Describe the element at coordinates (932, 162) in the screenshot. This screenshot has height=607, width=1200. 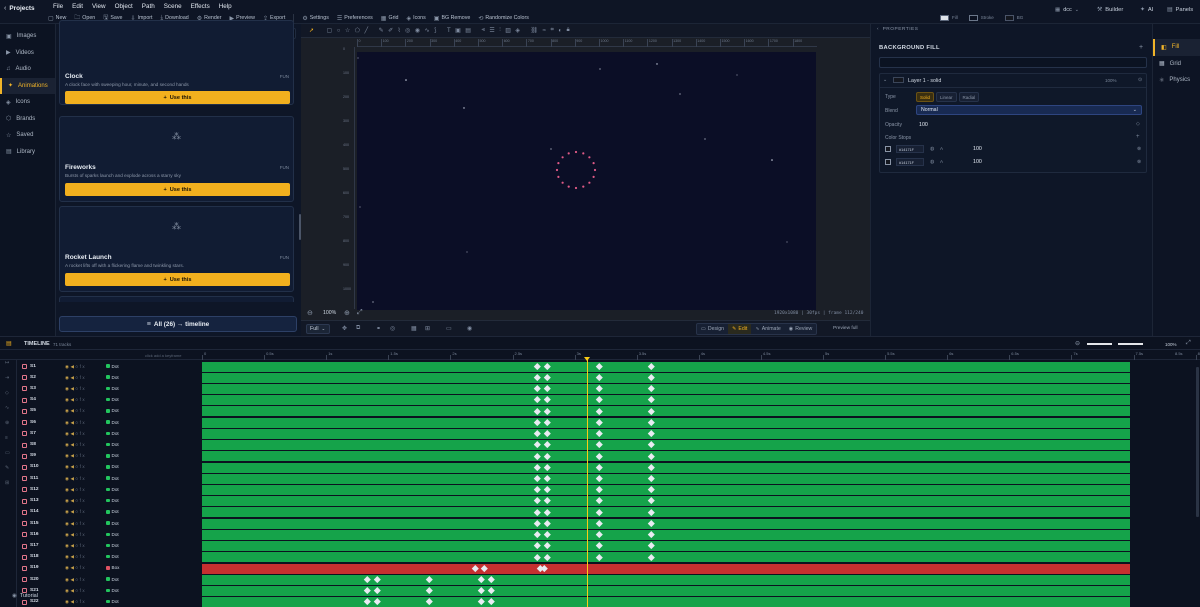
I see `eyedropper-icon: ◍` at that location.